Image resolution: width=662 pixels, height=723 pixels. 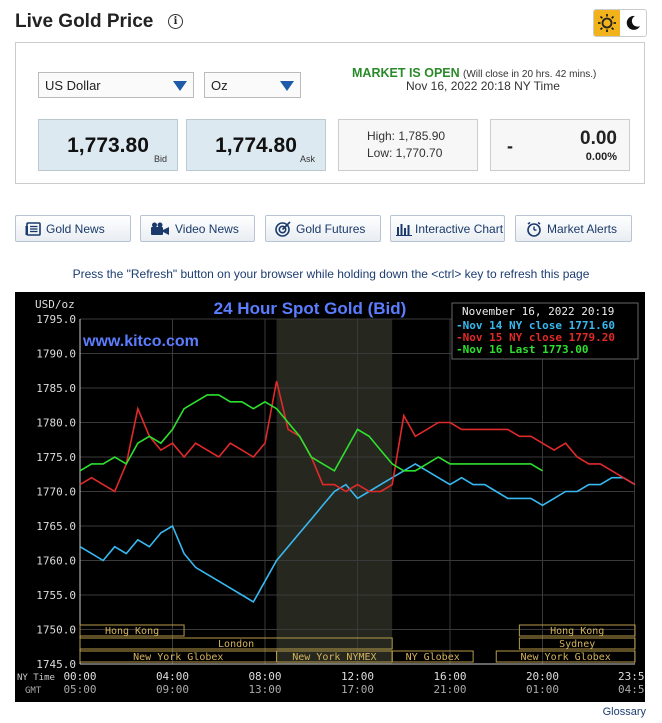 I want to click on video-news-button: Video News, so click(x=197, y=228).